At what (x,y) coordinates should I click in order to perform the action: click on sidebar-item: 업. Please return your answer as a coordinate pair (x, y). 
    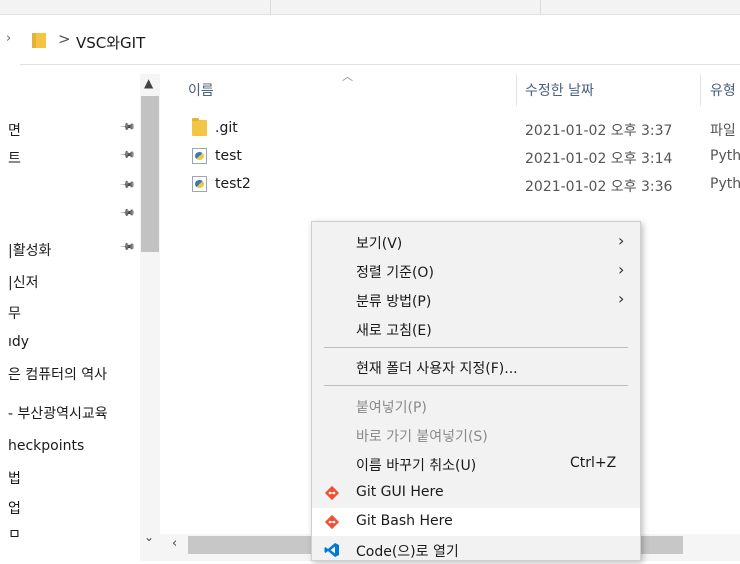
    Looking at the image, I should click on (14, 508).